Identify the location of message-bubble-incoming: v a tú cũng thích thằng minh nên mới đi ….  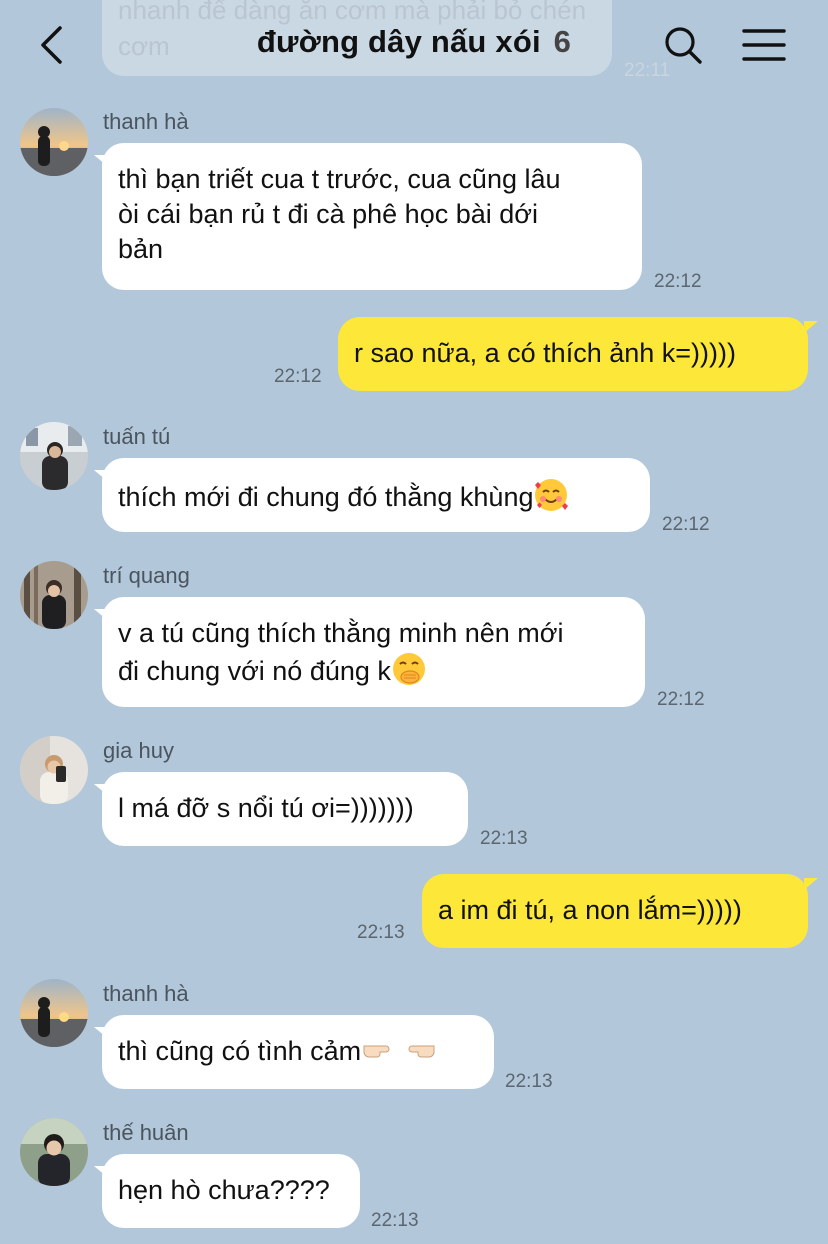
(369, 652).